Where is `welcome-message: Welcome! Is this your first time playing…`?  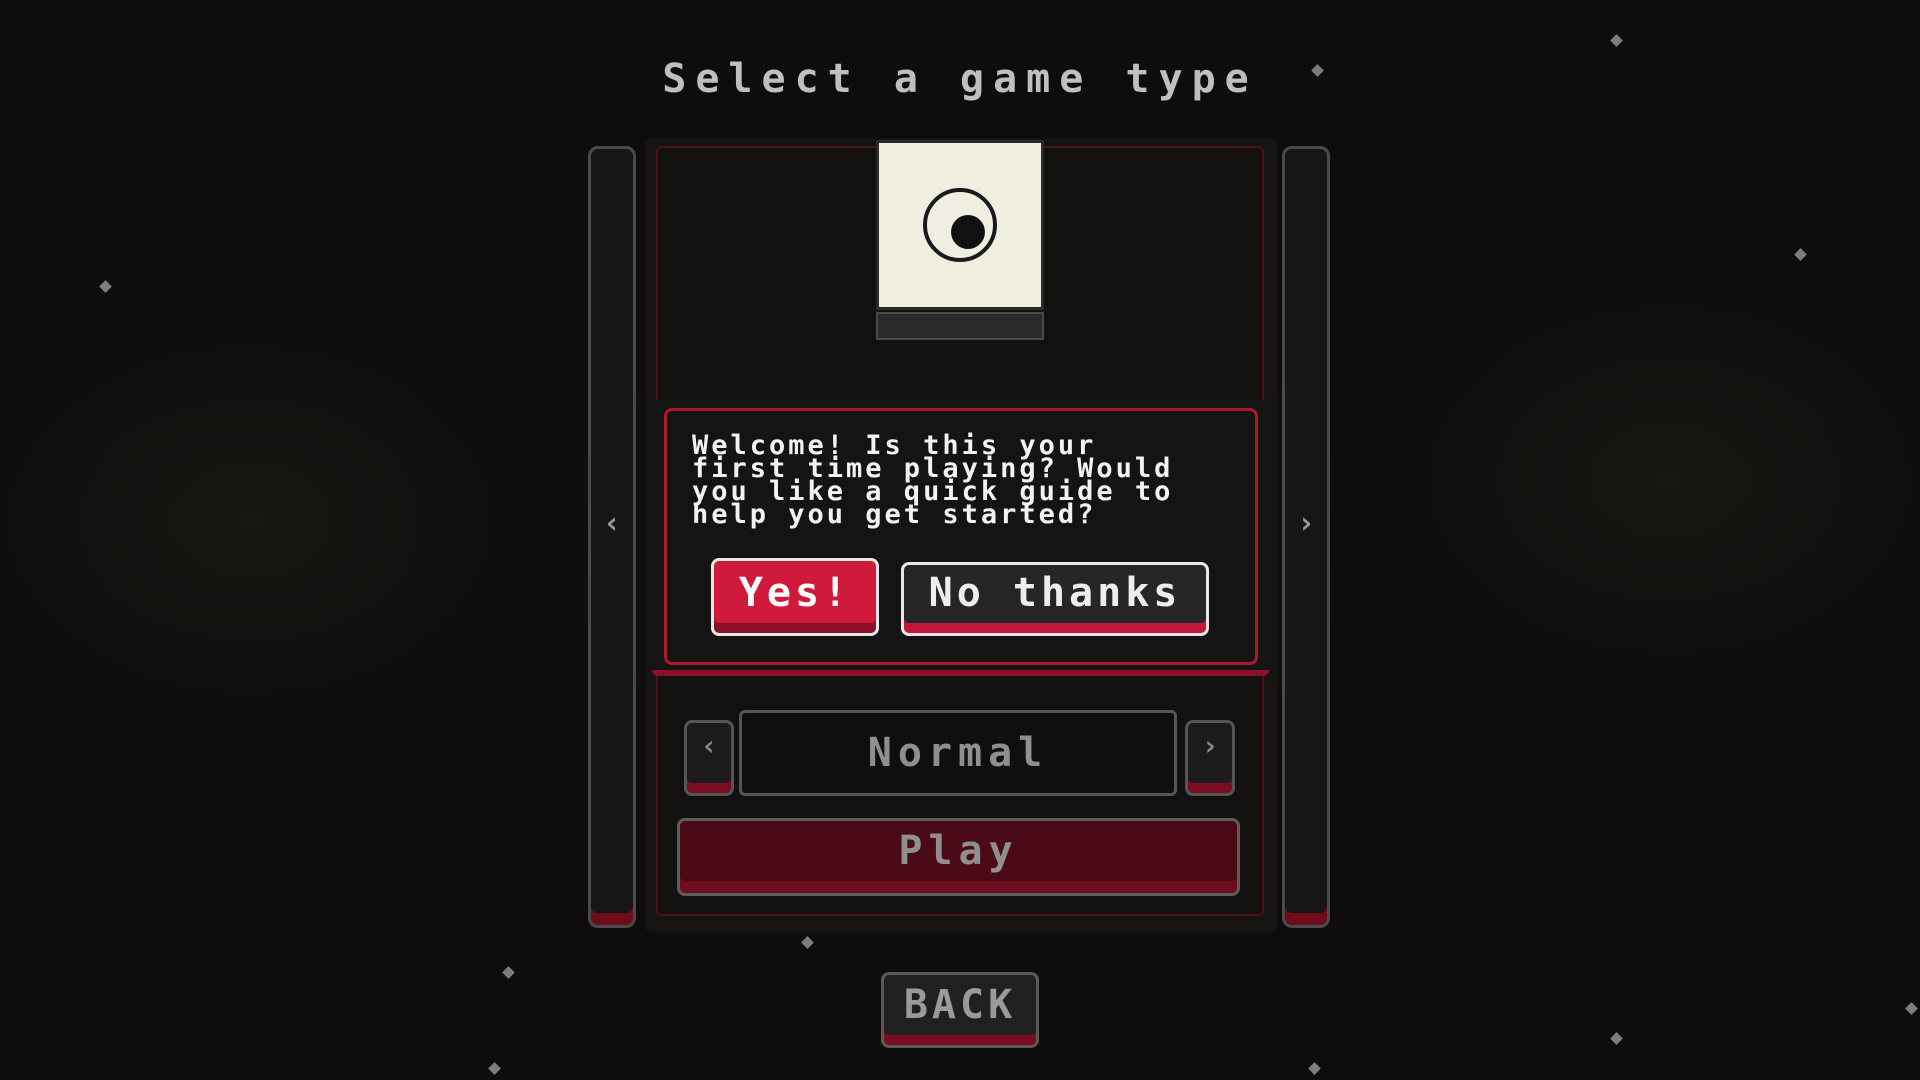 welcome-message: Welcome! Is this your first time playing… is located at coordinates (933, 480).